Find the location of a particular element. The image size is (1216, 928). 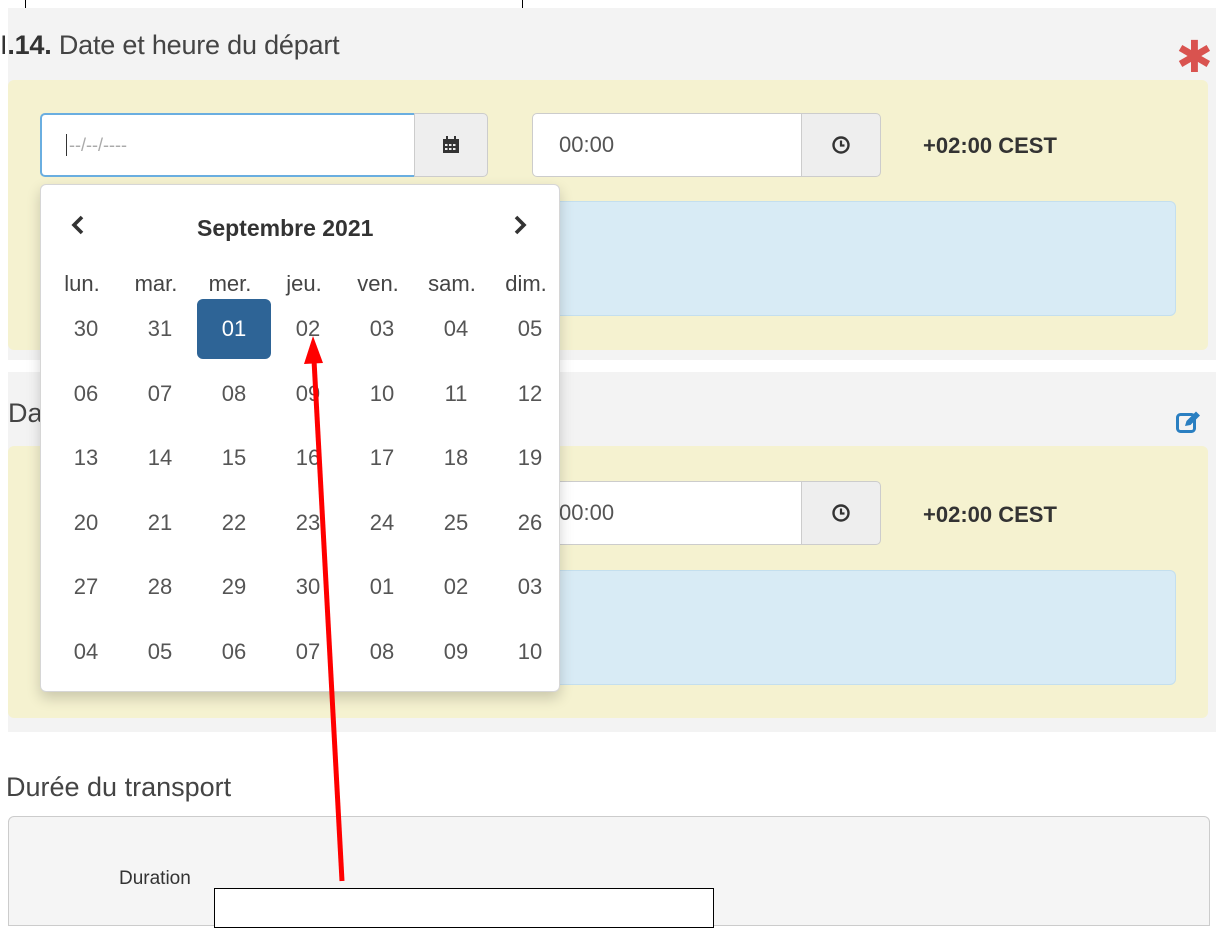

calendar-day: 30 is located at coordinates (86, 329).